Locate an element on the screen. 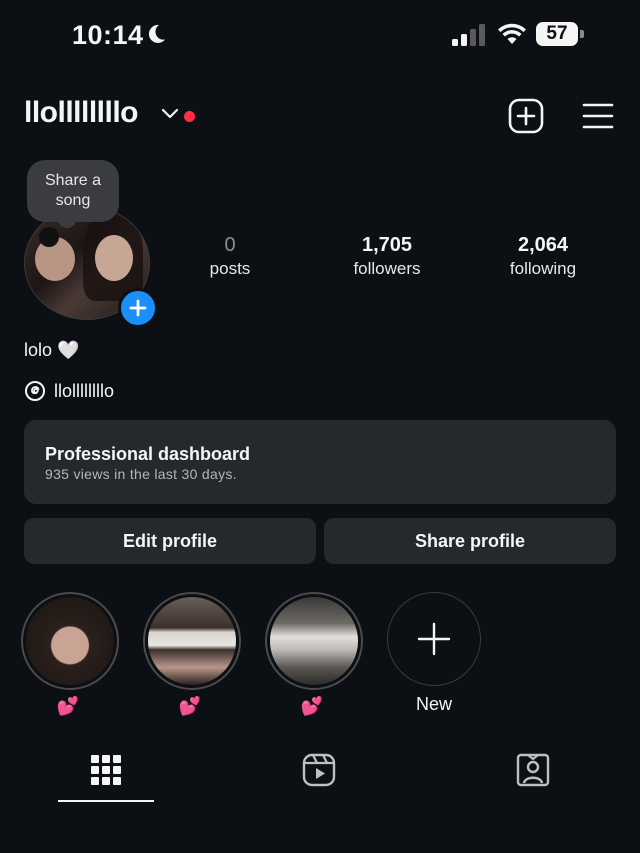 This screenshot has height=853, width=640. add-story-button is located at coordinates (138, 308).